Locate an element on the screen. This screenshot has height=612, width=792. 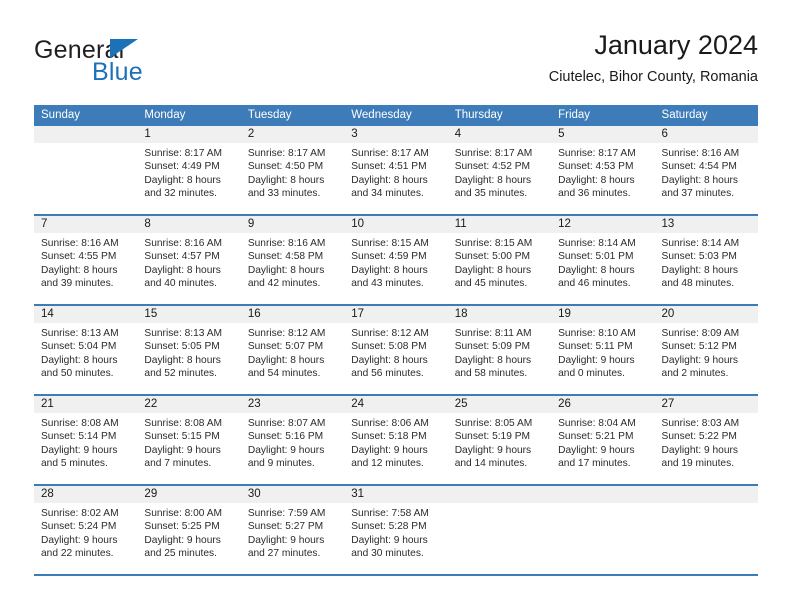
daylight-text-line2: and 43 minutes. is located at coordinates (387, 284).